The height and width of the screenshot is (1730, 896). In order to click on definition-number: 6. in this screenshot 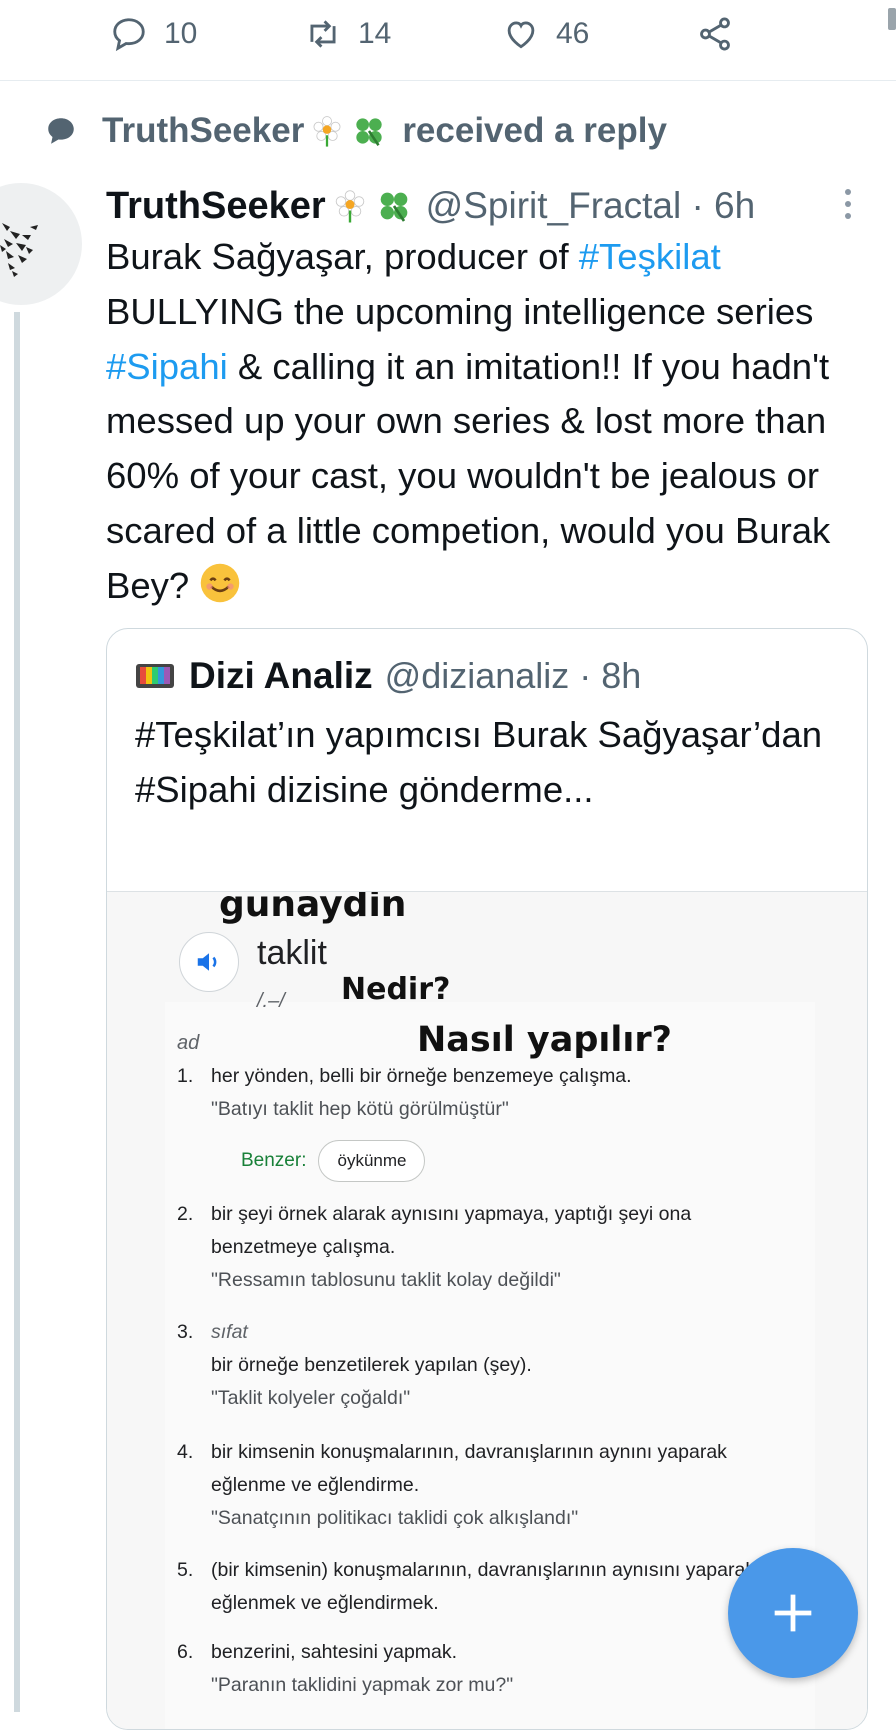, I will do `click(185, 1652)`.